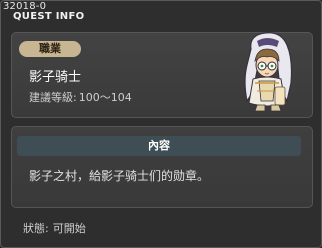 Image resolution: width=322 pixels, height=248 pixels. What do you see at coordinates (268, 72) in the screenshot?
I see `npc-portrait-icon` at bounding box center [268, 72].